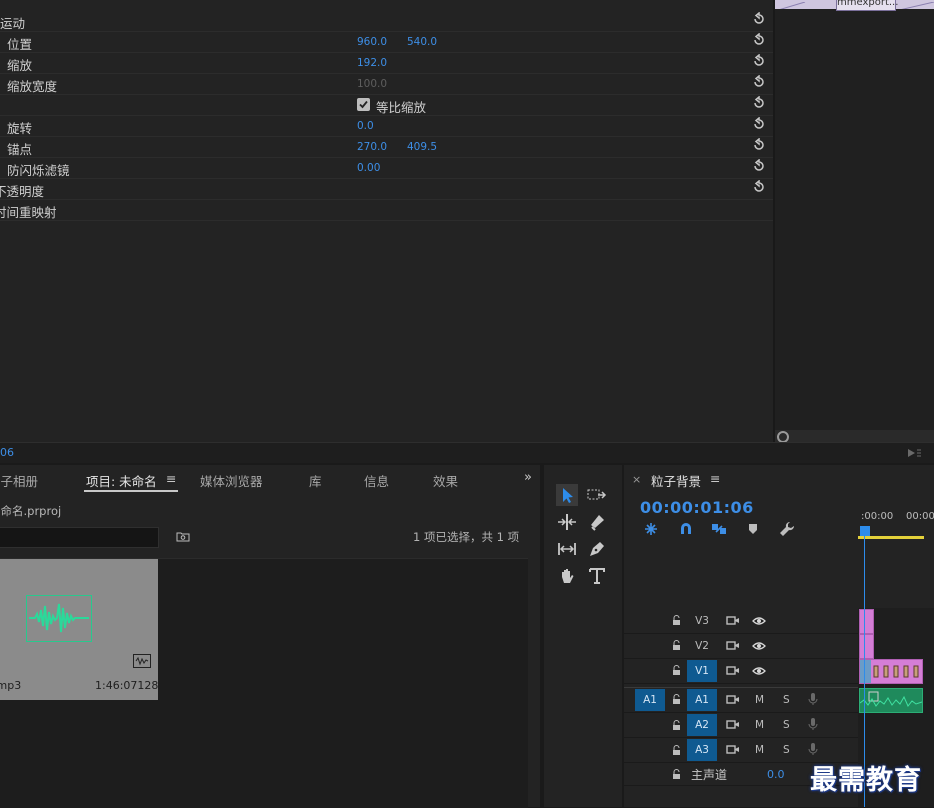 The height and width of the screenshot is (808, 934). Describe the element at coordinates (776, 774) in the screenshot. I see `master-volume-value: 0.0` at that location.